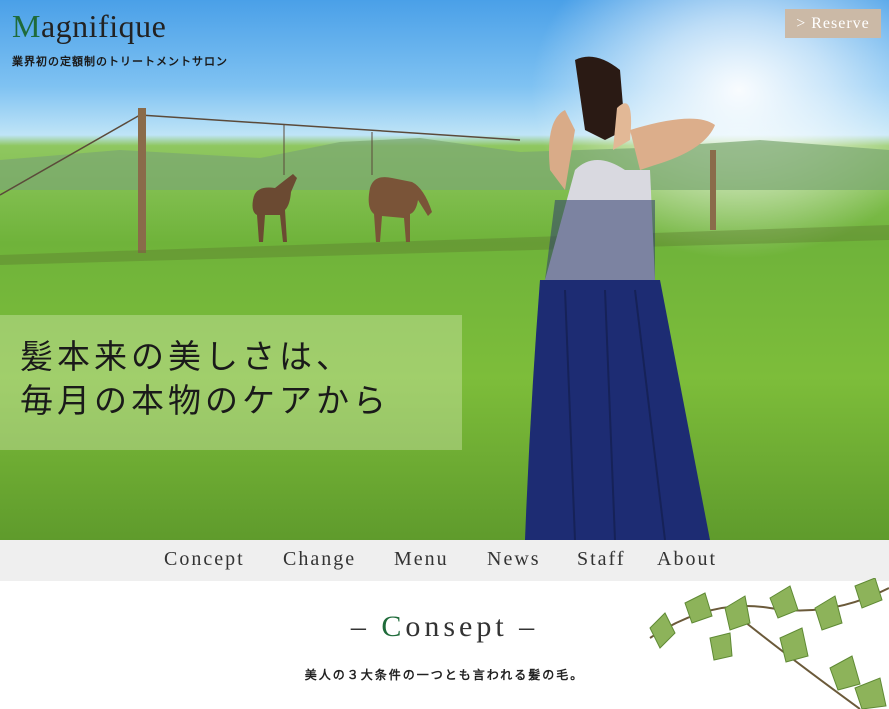 This screenshot has width=889, height=709. I want to click on nav-item-menu: Menu, so click(421, 560).